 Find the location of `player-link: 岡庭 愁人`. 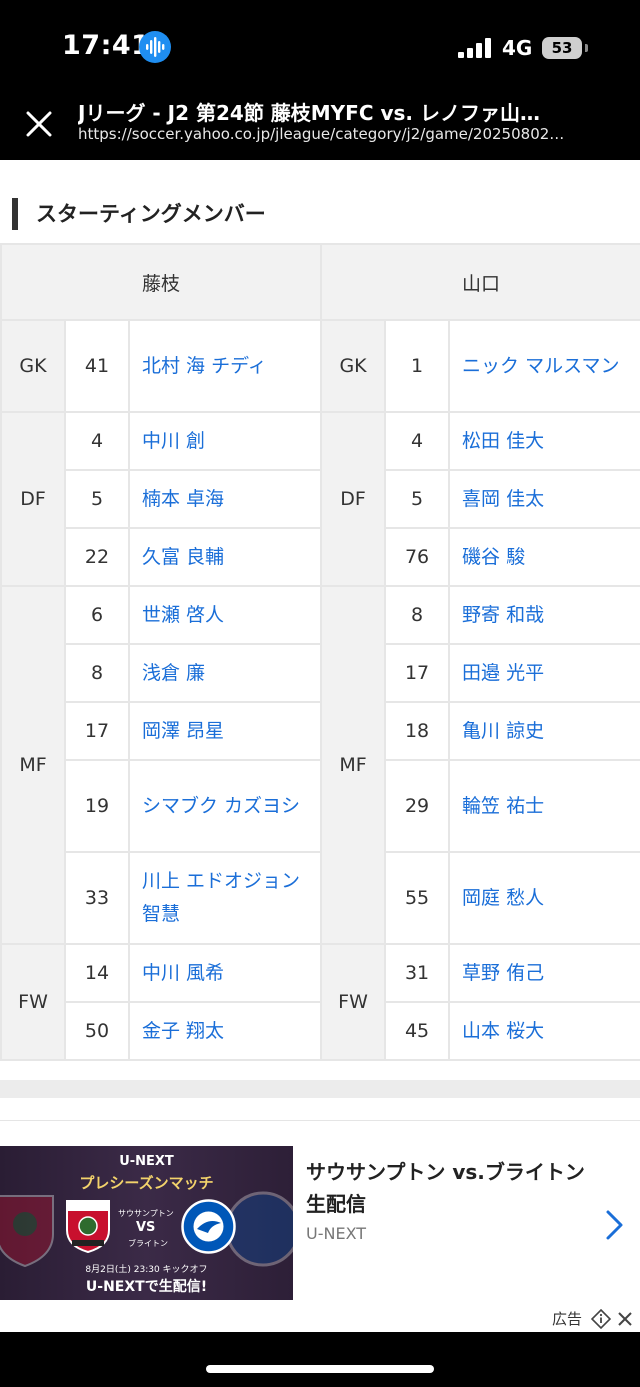

player-link: 岡庭 愁人 is located at coordinates (503, 898).